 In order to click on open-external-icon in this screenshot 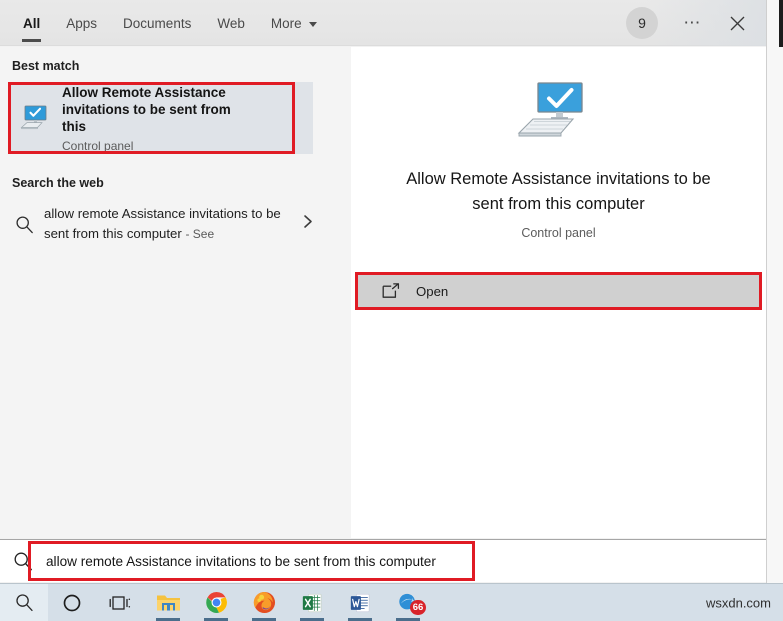, I will do `click(392, 291)`.